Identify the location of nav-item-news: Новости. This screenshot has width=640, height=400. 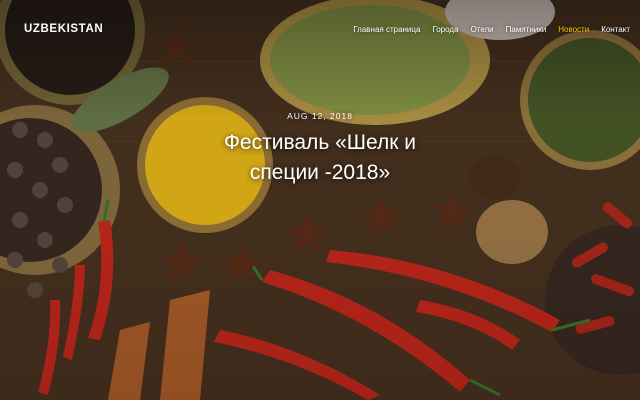
(573, 29).